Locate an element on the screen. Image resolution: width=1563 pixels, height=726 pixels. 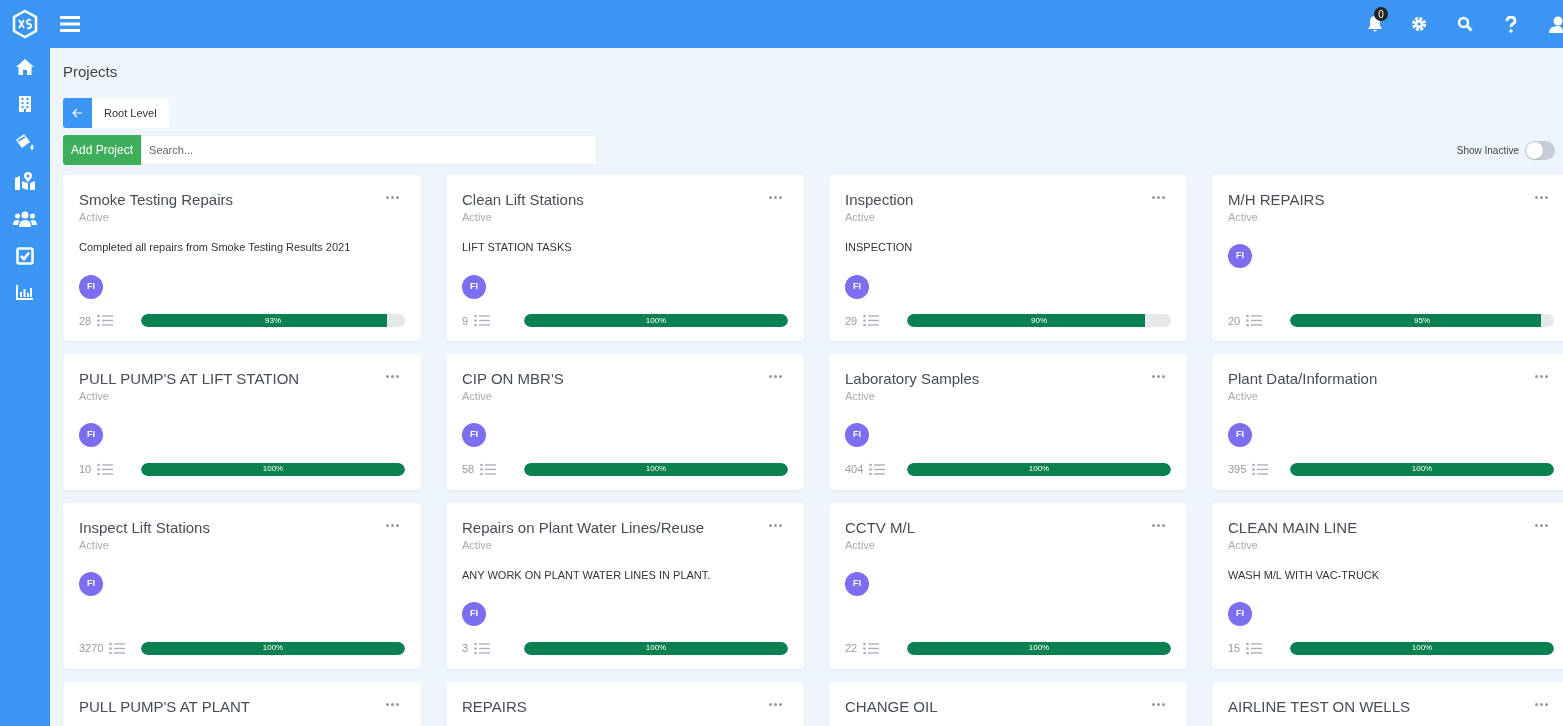
paint-bucket-icon is located at coordinates (25, 142).